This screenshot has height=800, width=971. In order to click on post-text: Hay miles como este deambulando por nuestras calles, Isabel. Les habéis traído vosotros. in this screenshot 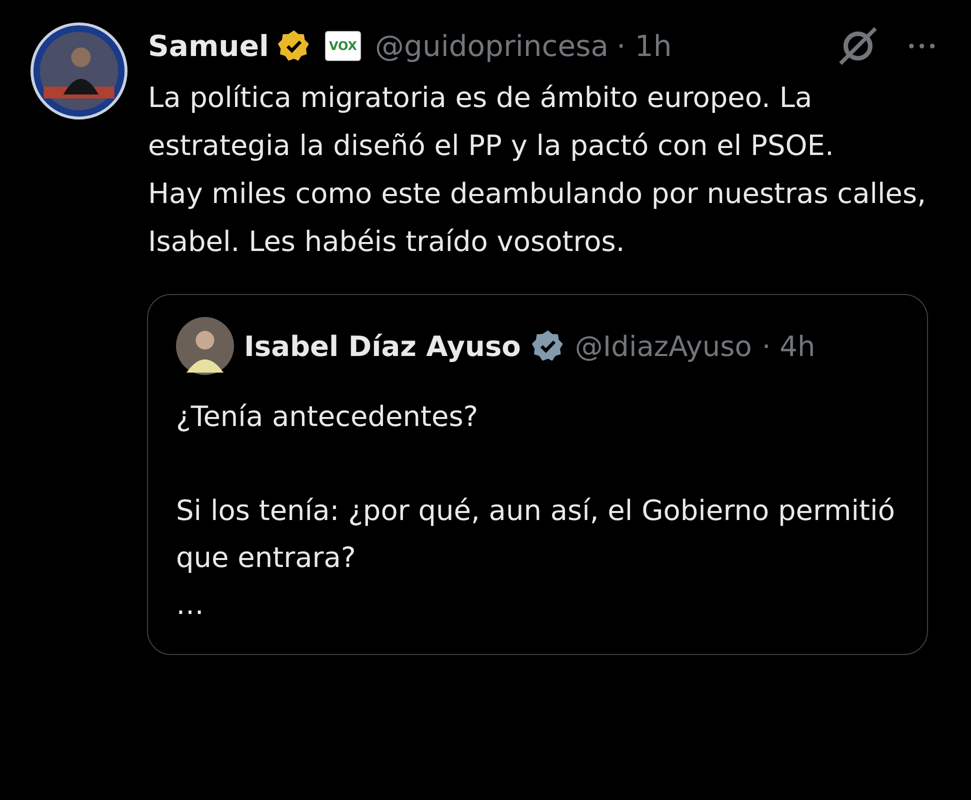, I will do `click(538, 218)`.